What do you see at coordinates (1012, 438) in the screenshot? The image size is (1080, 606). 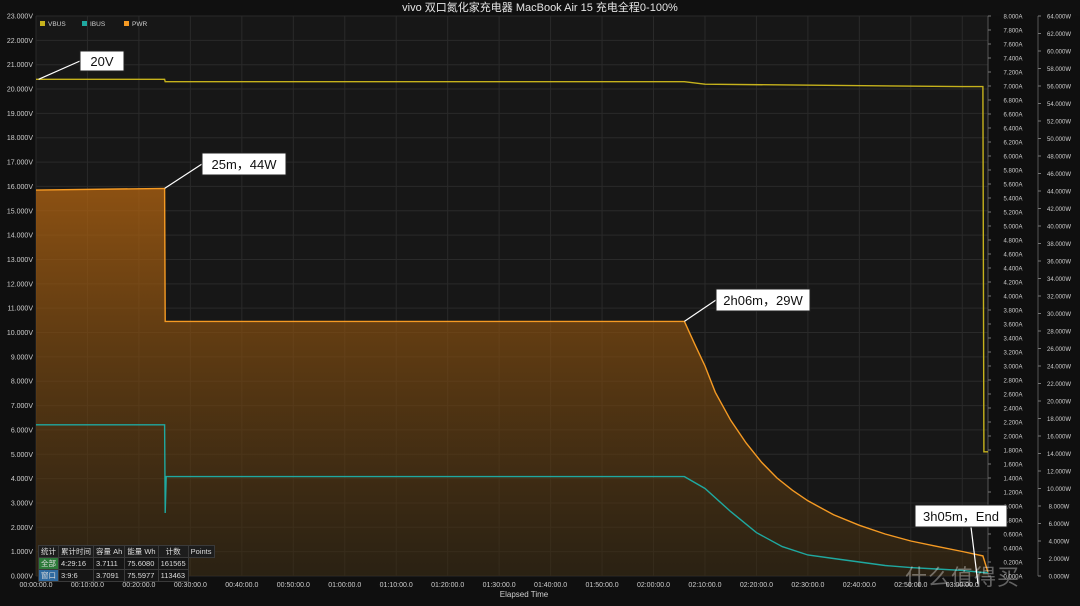 I see `y-mid-tick-label: 2.000A` at bounding box center [1012, 438].